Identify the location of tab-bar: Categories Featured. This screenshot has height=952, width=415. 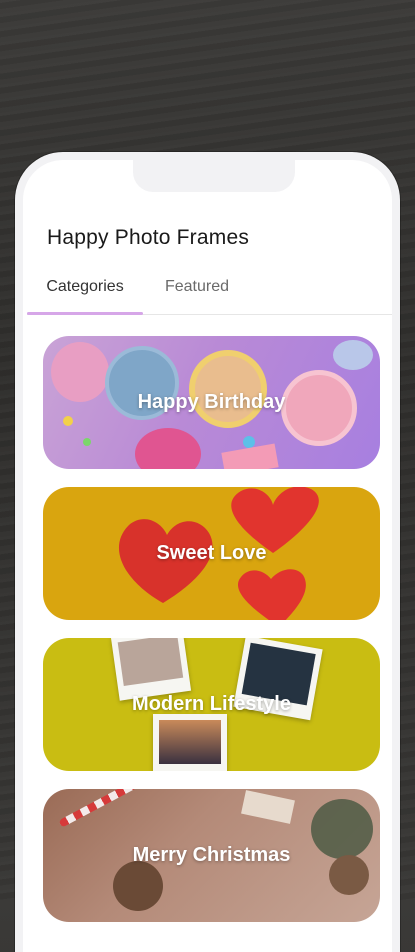
(209, 296).